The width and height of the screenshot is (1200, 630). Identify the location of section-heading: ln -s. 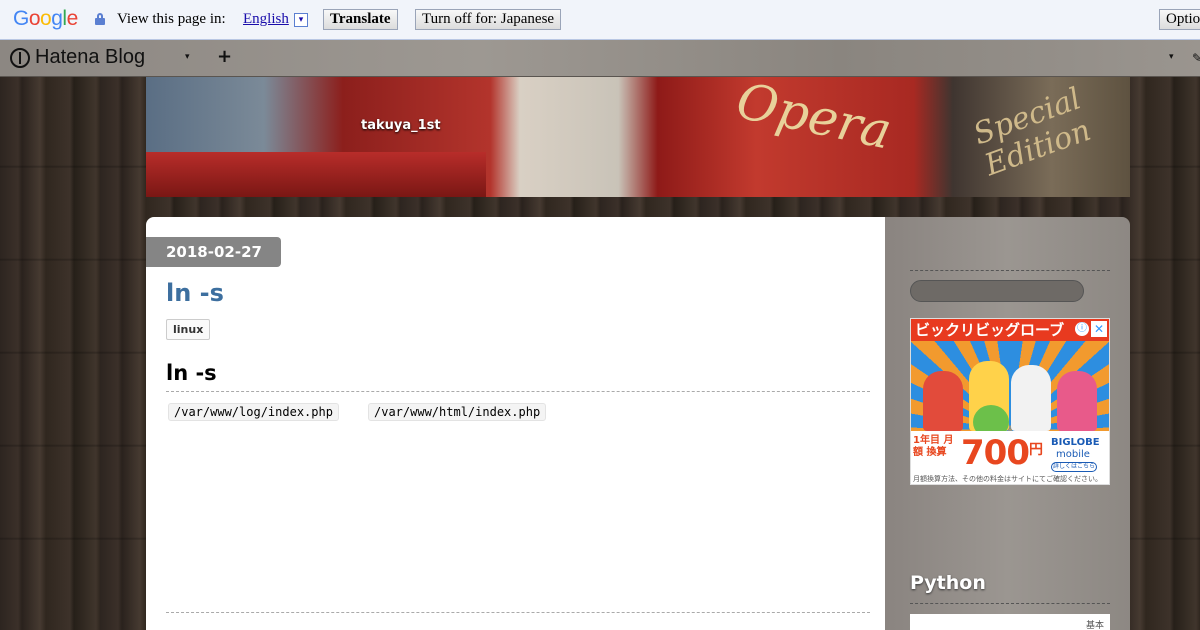
(191, 373).